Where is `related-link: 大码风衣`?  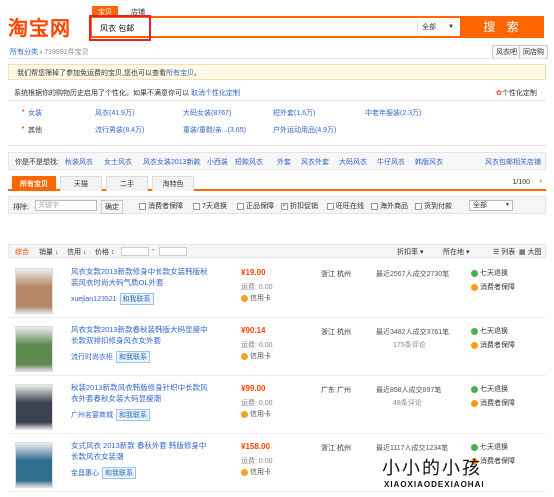 related-link: 大码风衣 is located at coordinates (353, 162).